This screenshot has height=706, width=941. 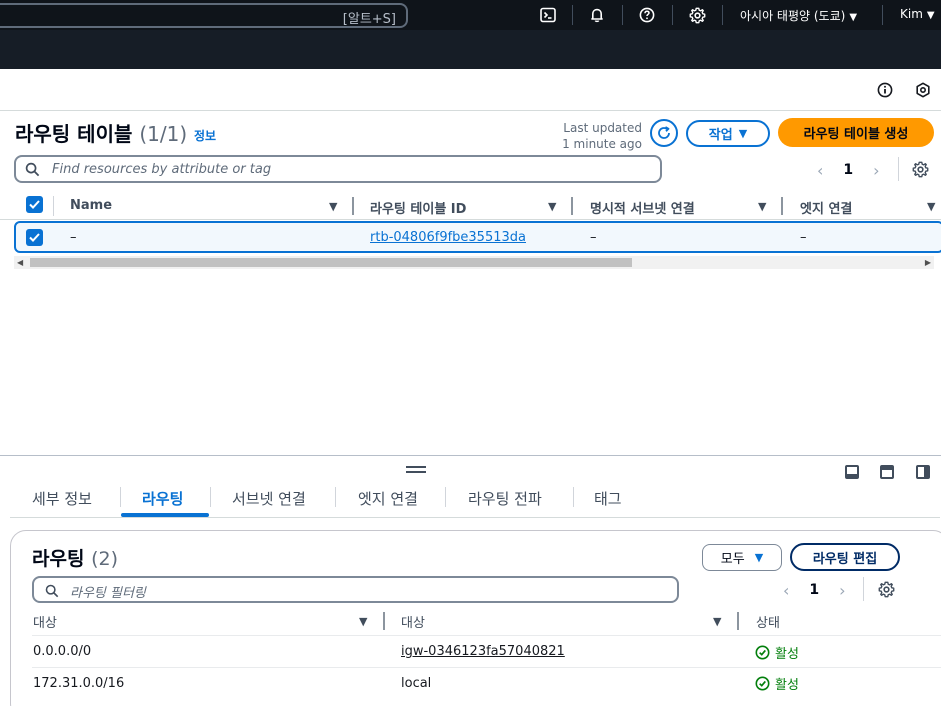 What do you see at coordinates (418, 207) in the screenshot?
I see `column-header-route-table-id: 라우팅 테이블 ID` at bounding box center [418, 207].